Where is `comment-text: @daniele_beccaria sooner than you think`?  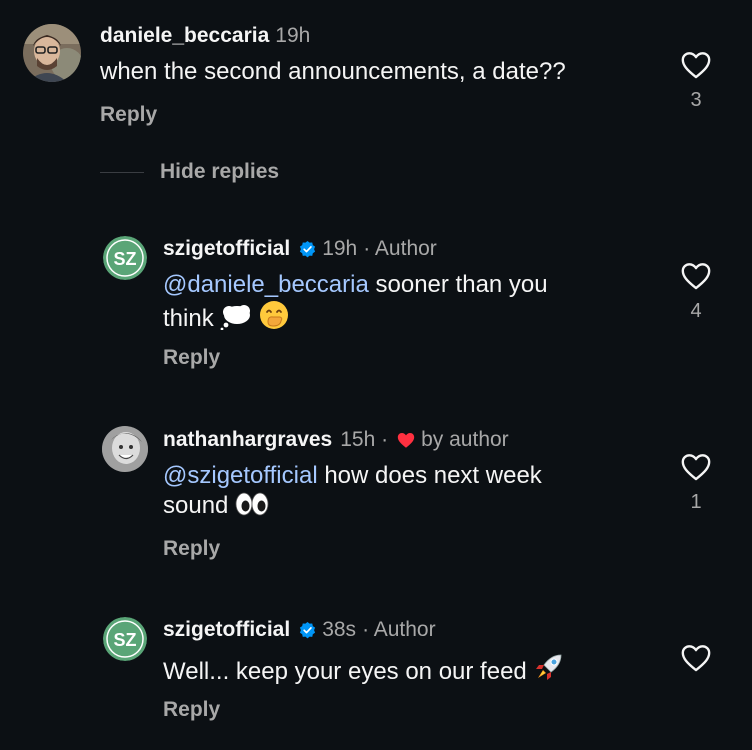 comment-text: @daniele_beccaria sooner than you think is located at coordinates (398, 302).